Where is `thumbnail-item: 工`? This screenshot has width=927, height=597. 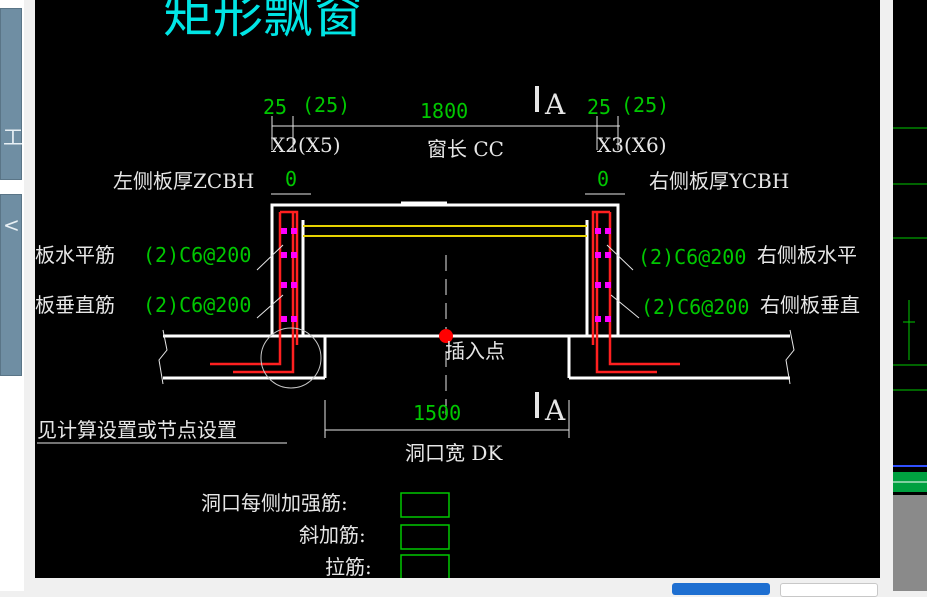
thumbnail-item: 工 is located at coordinates (11, 94).